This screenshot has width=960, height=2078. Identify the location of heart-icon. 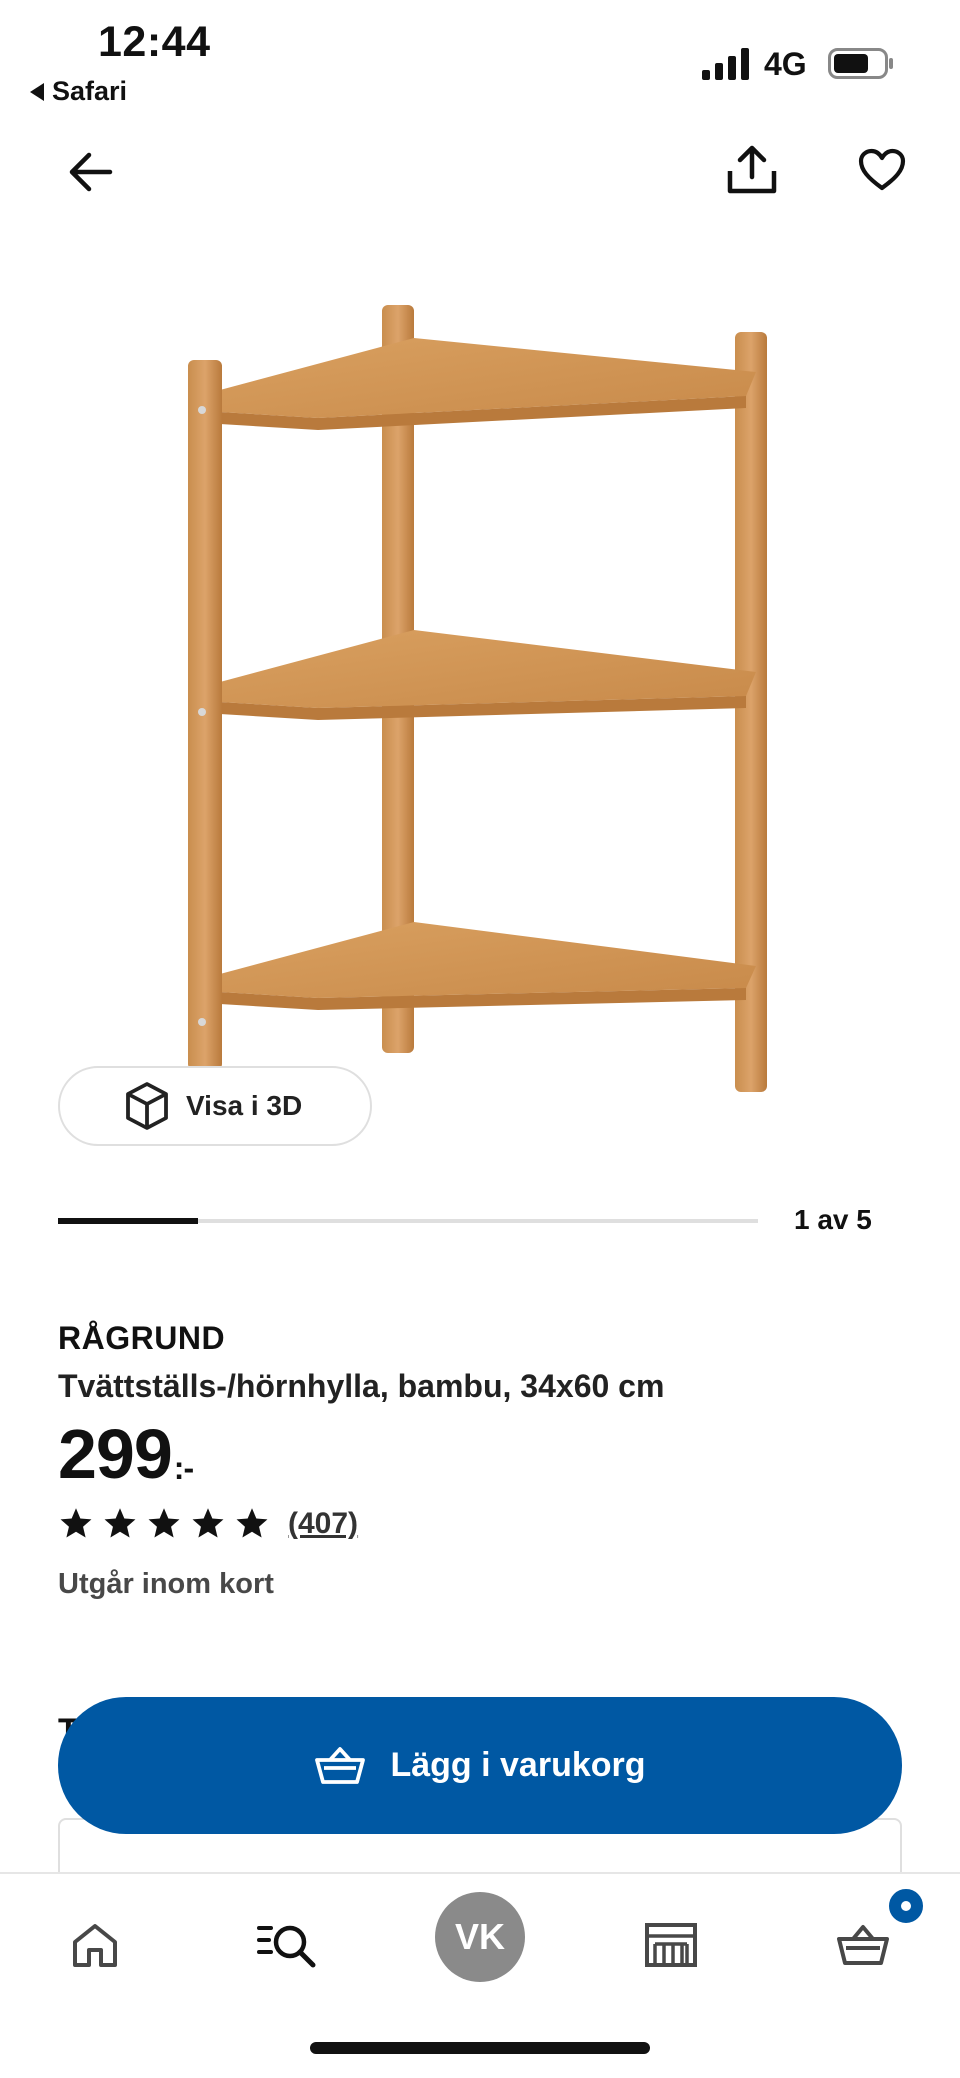
(882, 169).